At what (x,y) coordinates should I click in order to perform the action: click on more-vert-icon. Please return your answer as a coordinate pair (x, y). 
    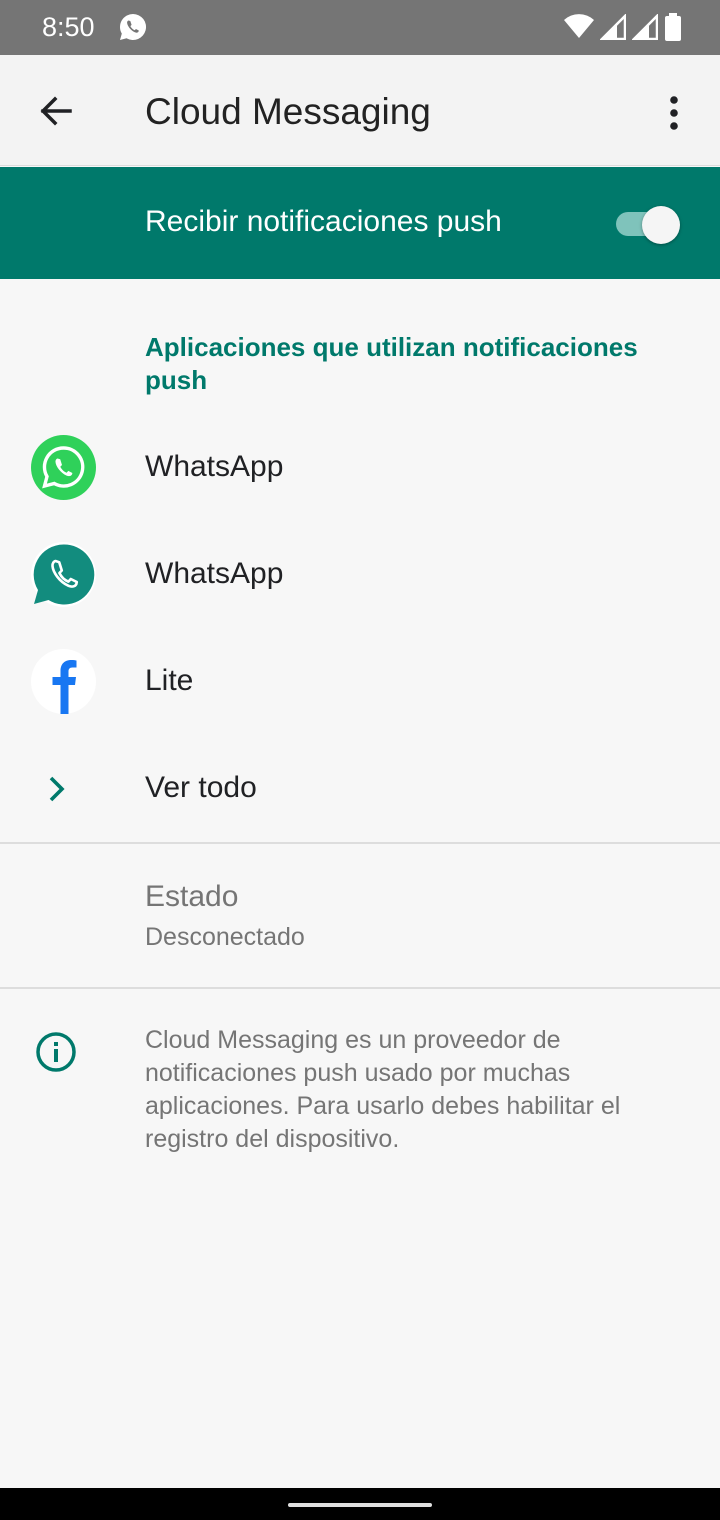
    Looking at the image, I should click on (674, 113).